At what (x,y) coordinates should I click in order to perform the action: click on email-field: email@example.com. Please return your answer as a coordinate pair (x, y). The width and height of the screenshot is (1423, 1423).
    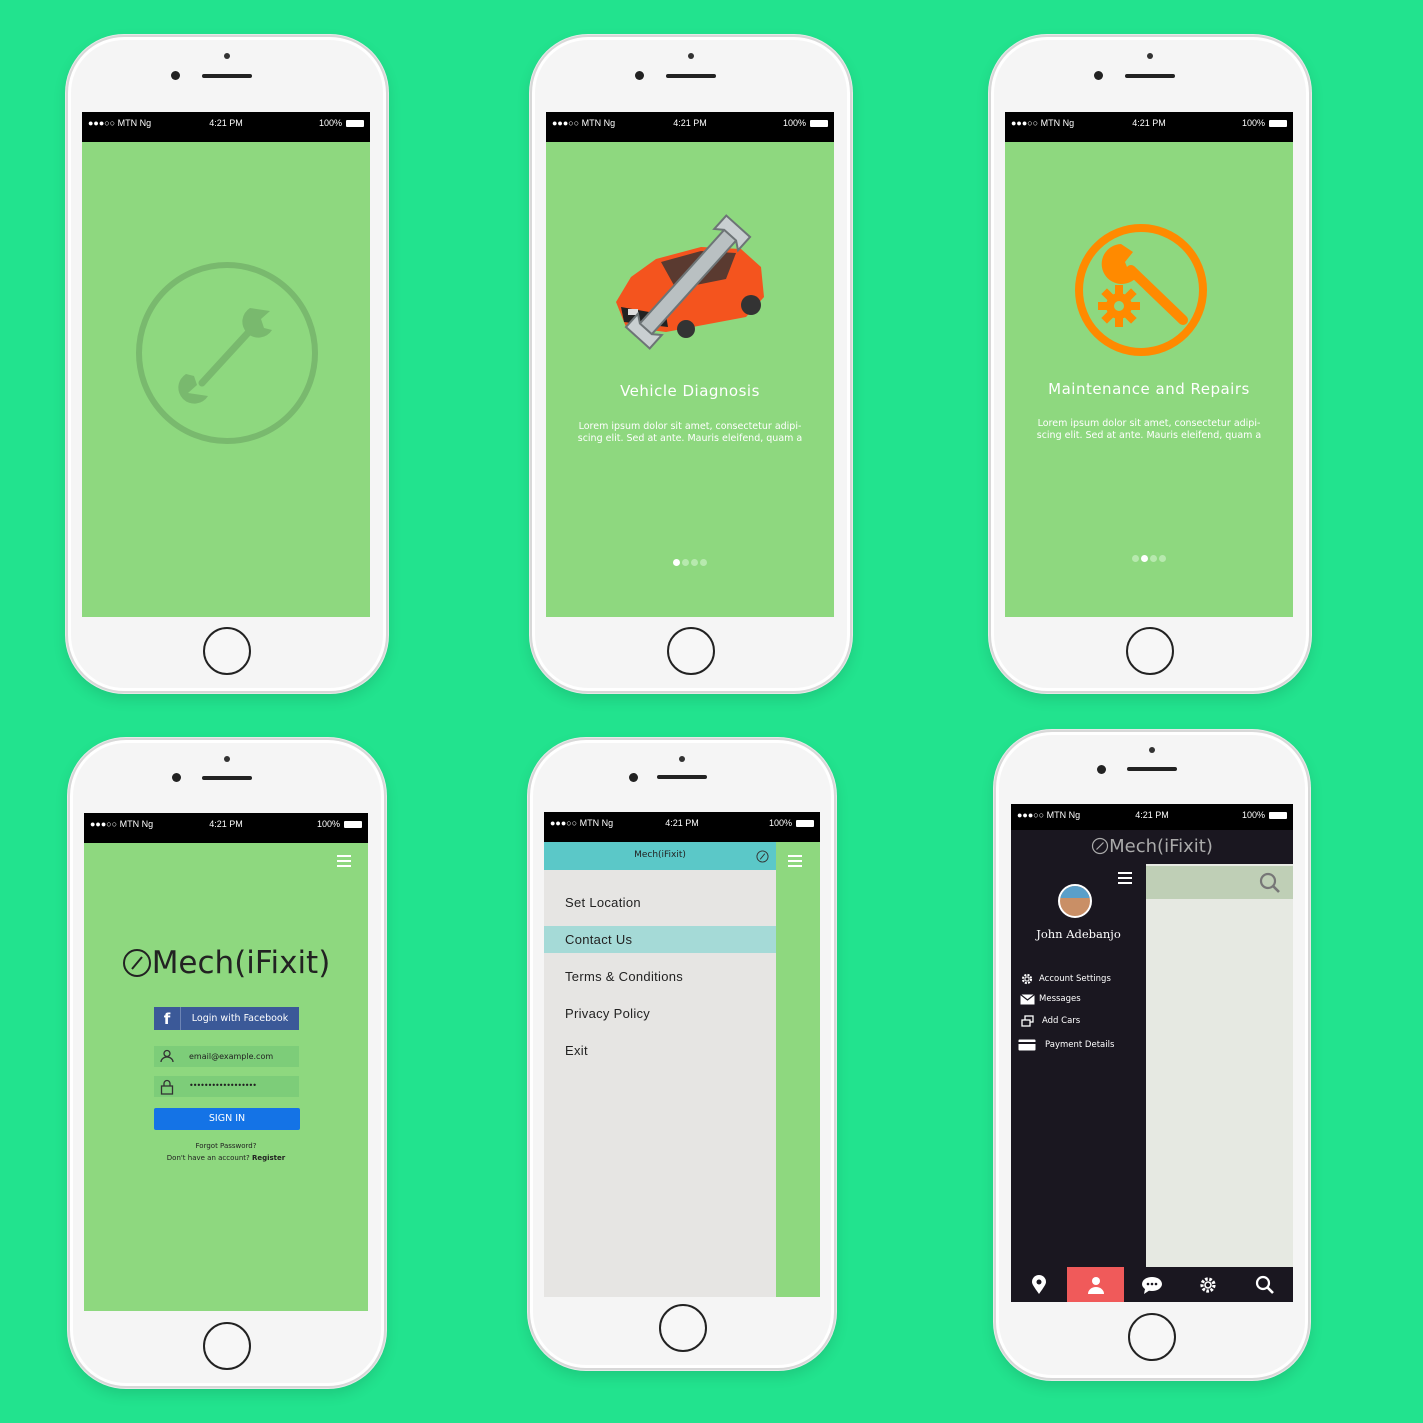
    Looking at the image, I should click on (226, 1056).